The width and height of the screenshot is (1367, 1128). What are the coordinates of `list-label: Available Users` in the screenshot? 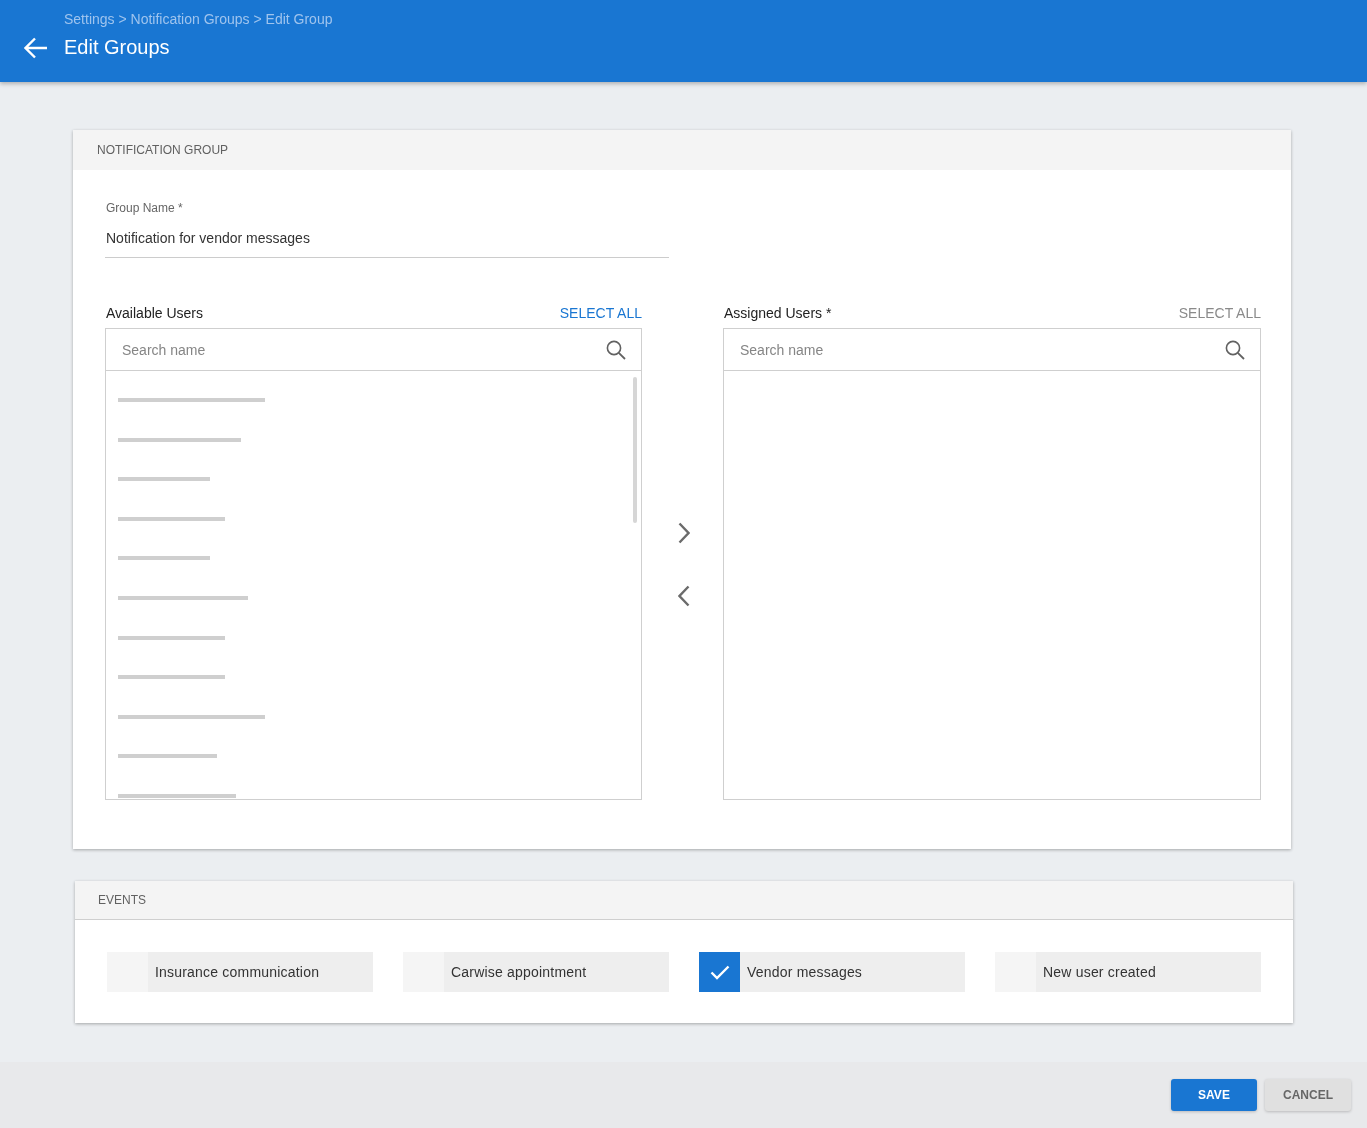 It's located at (154, 313).